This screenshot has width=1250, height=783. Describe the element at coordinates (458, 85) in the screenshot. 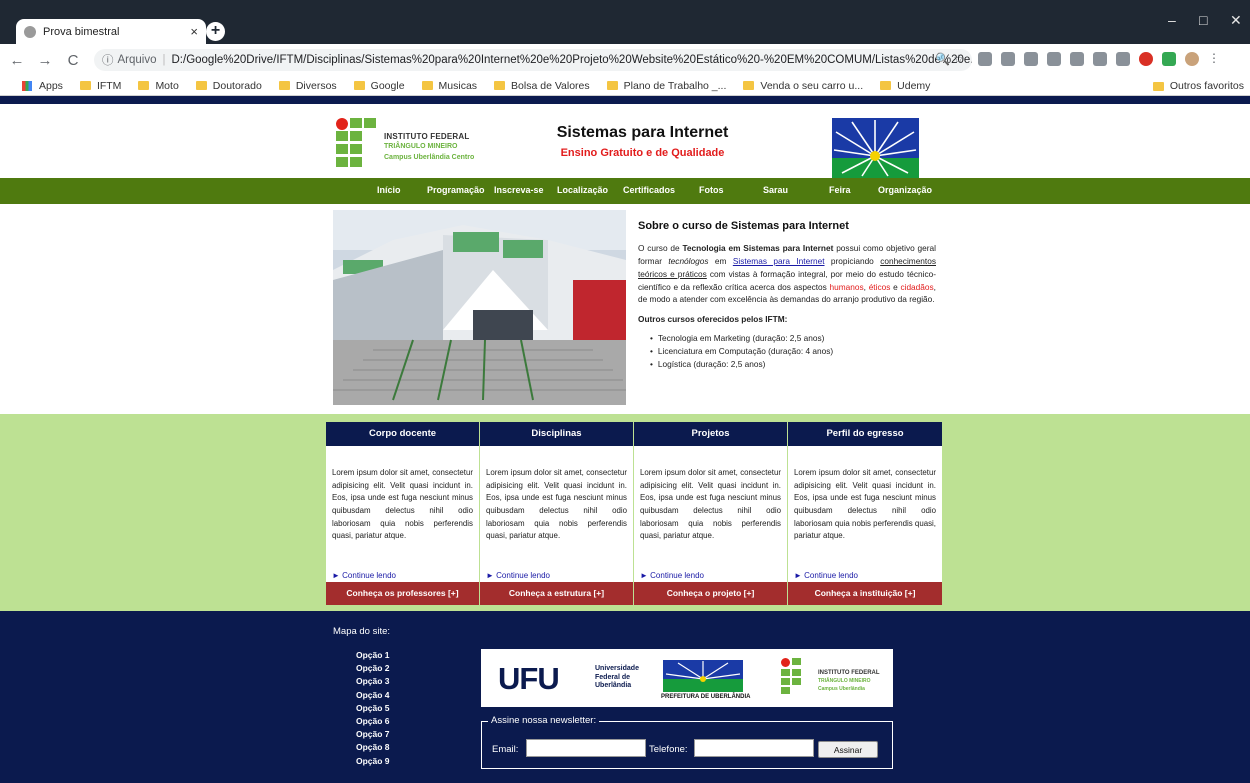

I see `bookmark-label: Musicas` at that location.